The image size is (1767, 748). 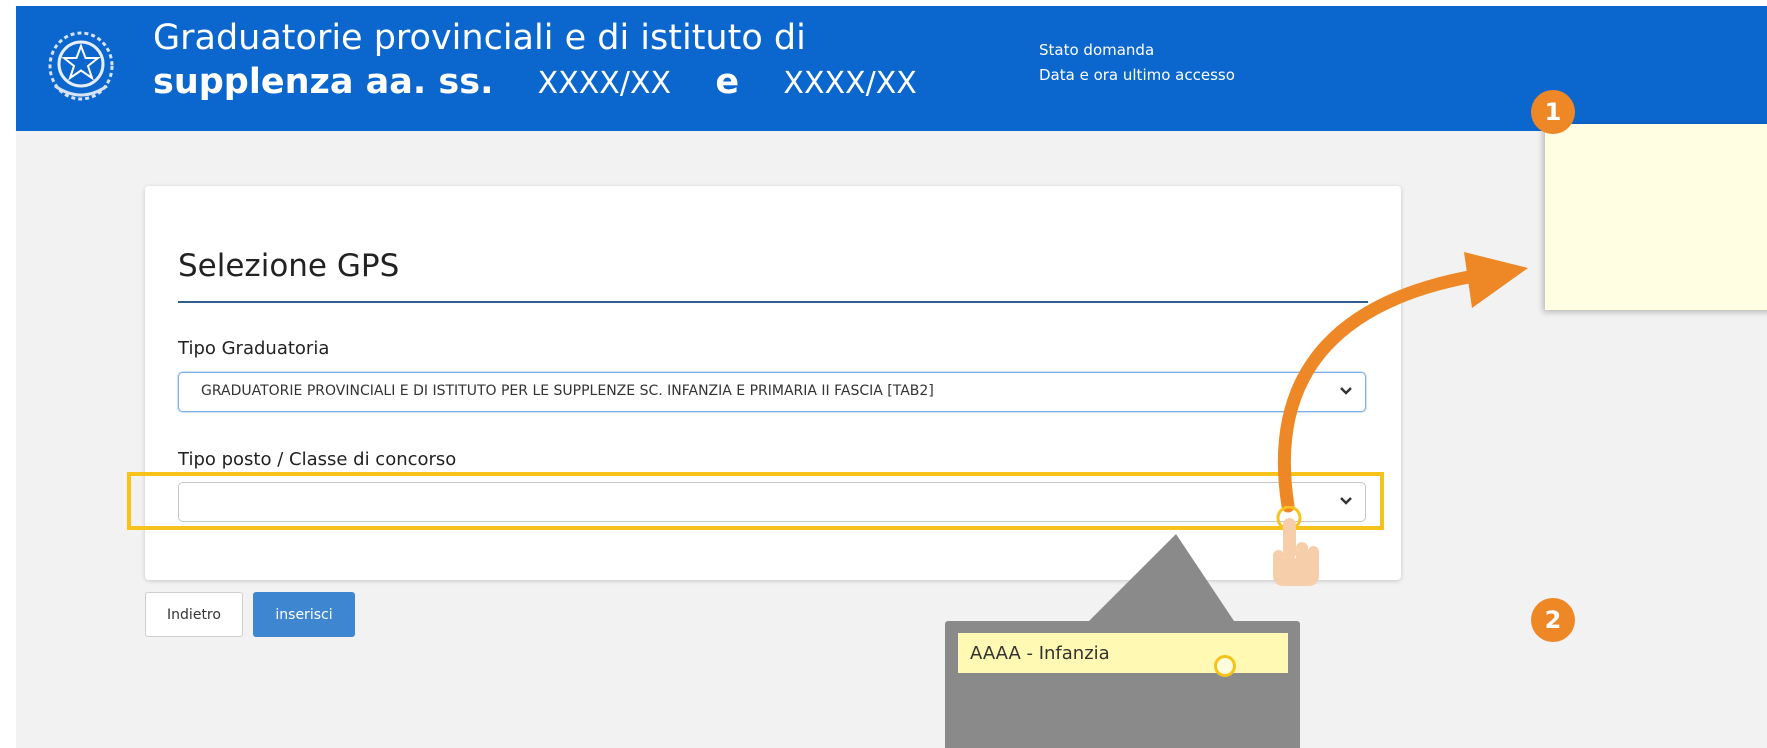 What do you see at coordinates (1553, 620) in the screenshot?
I see `step-2-badge: 2` at bounding box center [1553, 620].